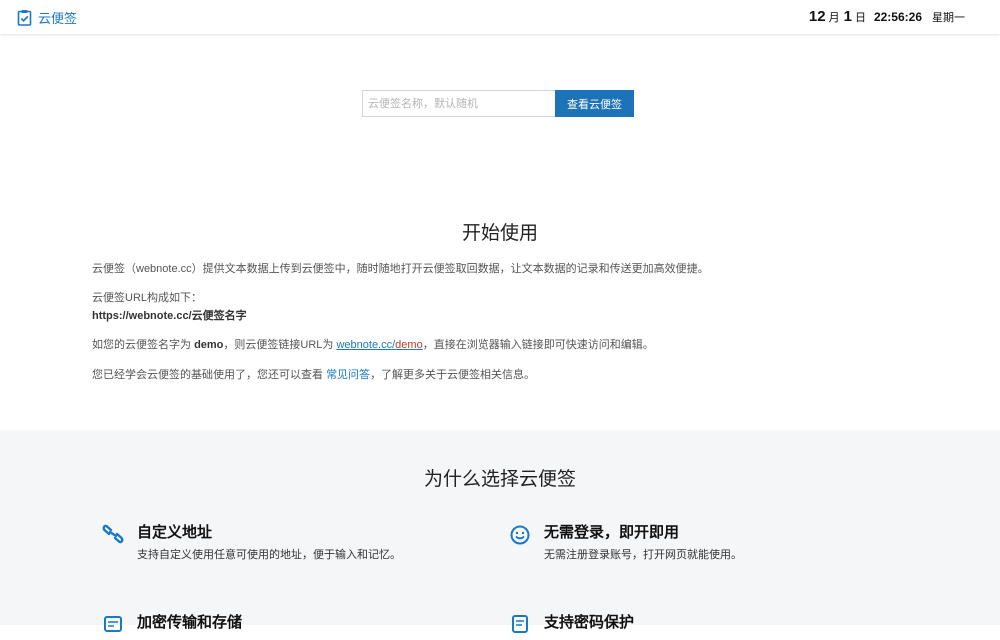  I want to click on features-title: 为什么选择云便签, so click(499, 479).